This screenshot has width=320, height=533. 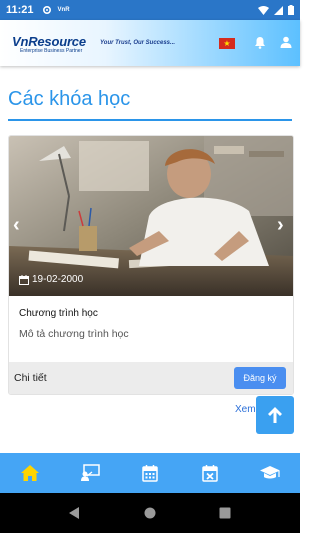 I want to click on logo-subtitle: Enterprise Business Partner, so click(x=51, y=51).